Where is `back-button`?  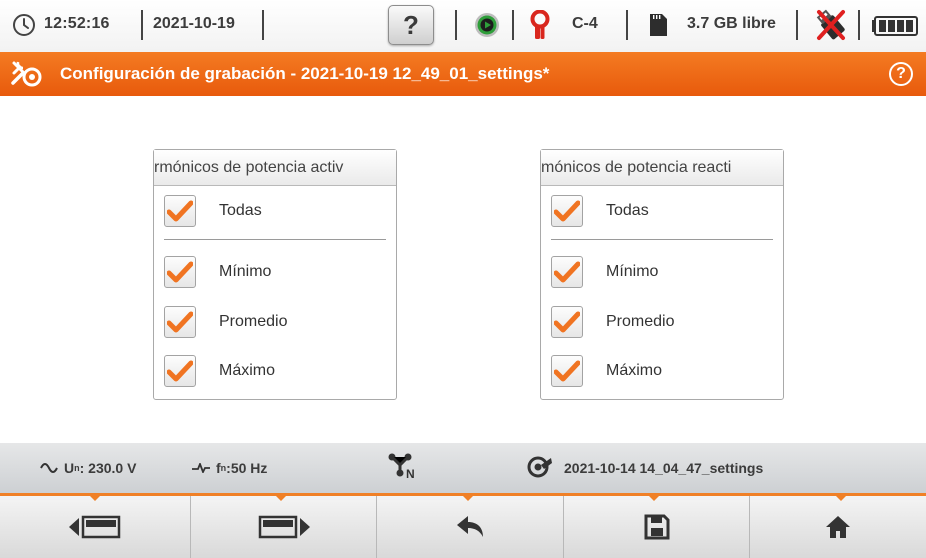 back-button is located at coordinates (470, 527).